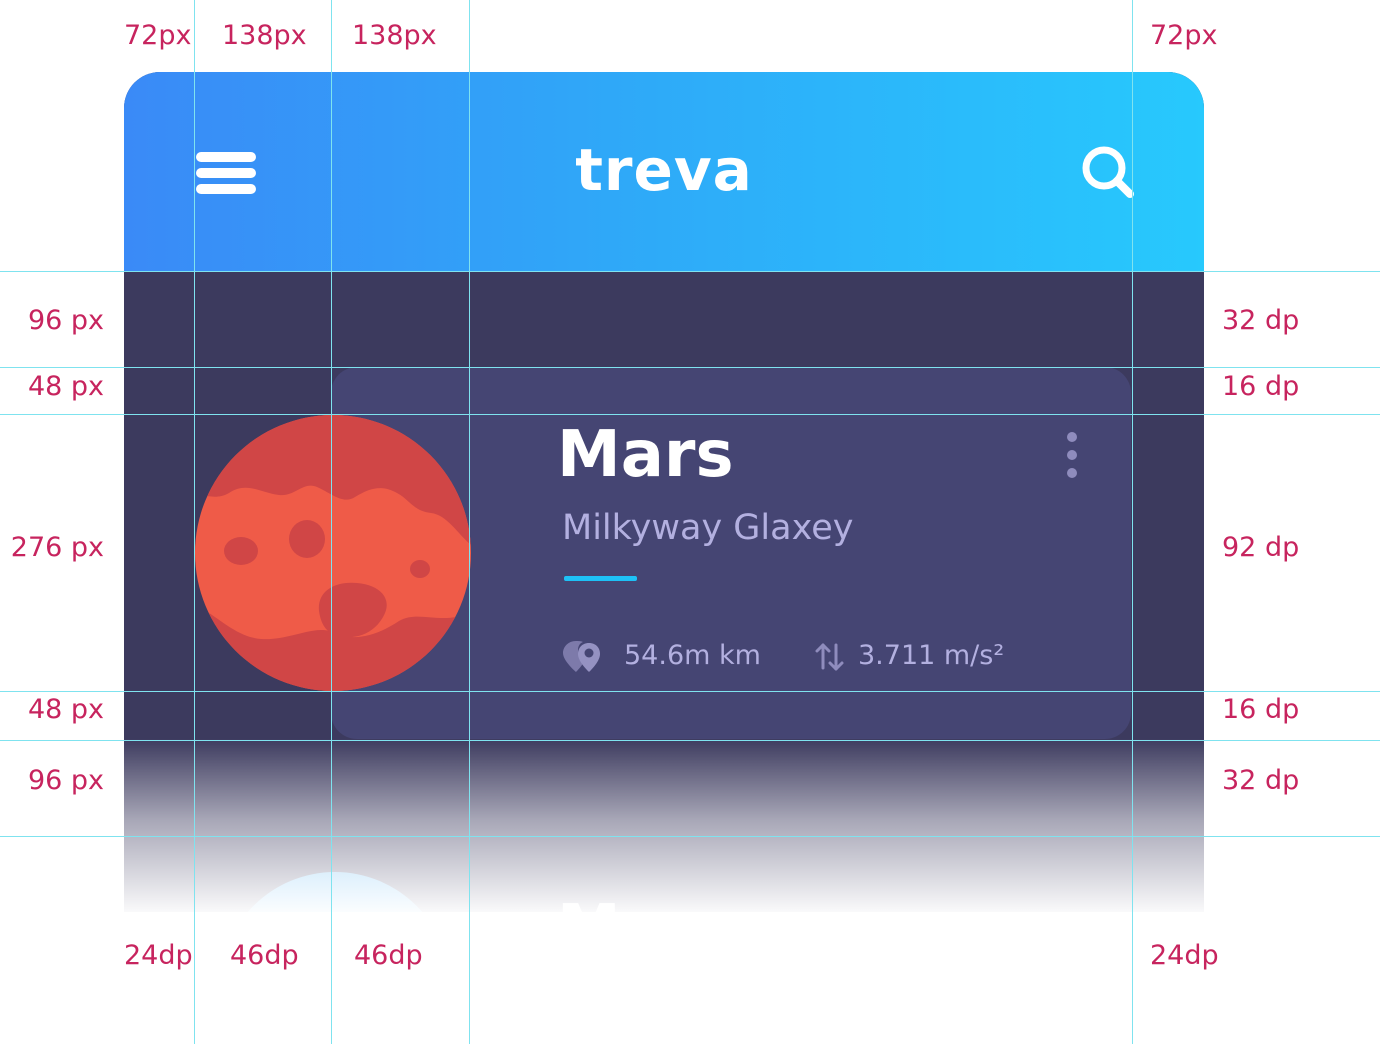 This screenshot has height=1044, width=1380. Describe the element at coordinates (333, 553) in the screenshot. I see `mars-planet-icon` at that location.